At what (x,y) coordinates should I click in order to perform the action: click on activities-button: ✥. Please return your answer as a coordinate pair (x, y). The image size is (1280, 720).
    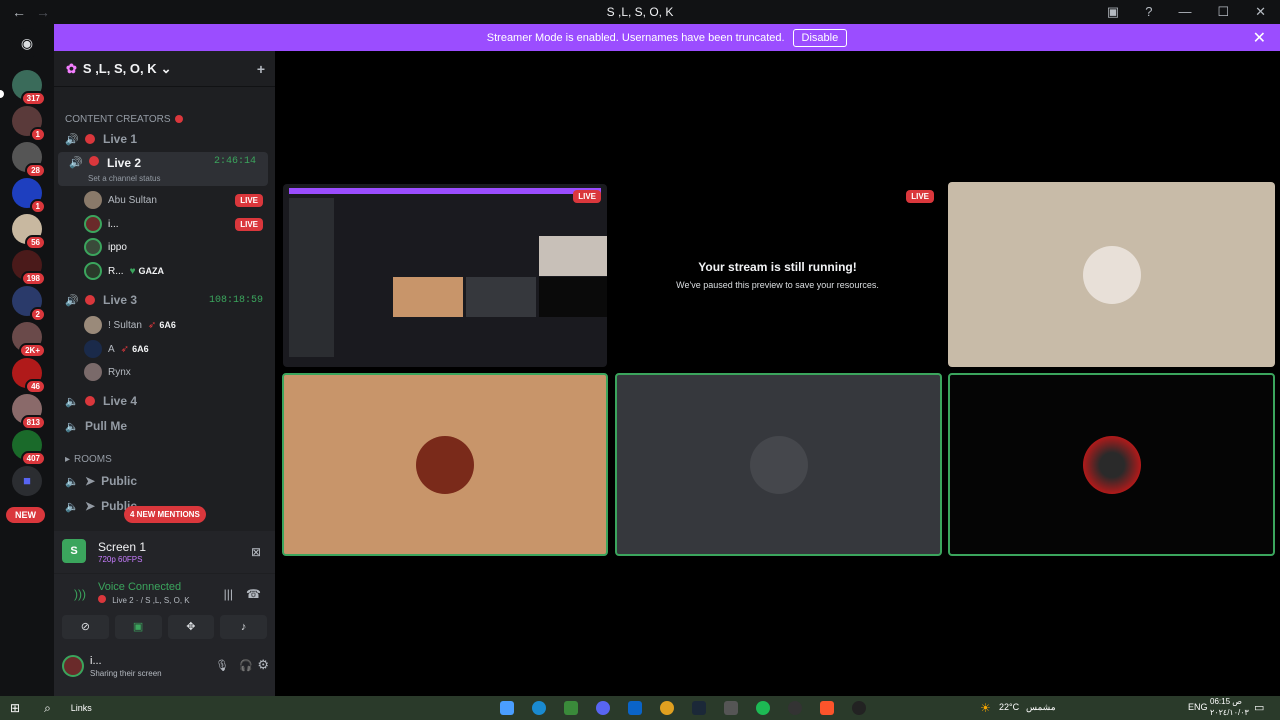
    Looking at the image, I should click on (191, 627).